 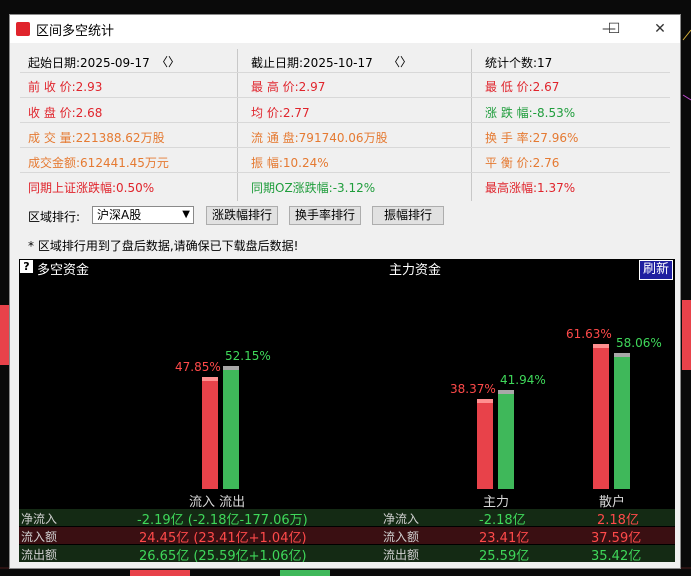 I want to click on title-bar: 区间多空统计 — ☐ ✕, so click(x=345, y=29).